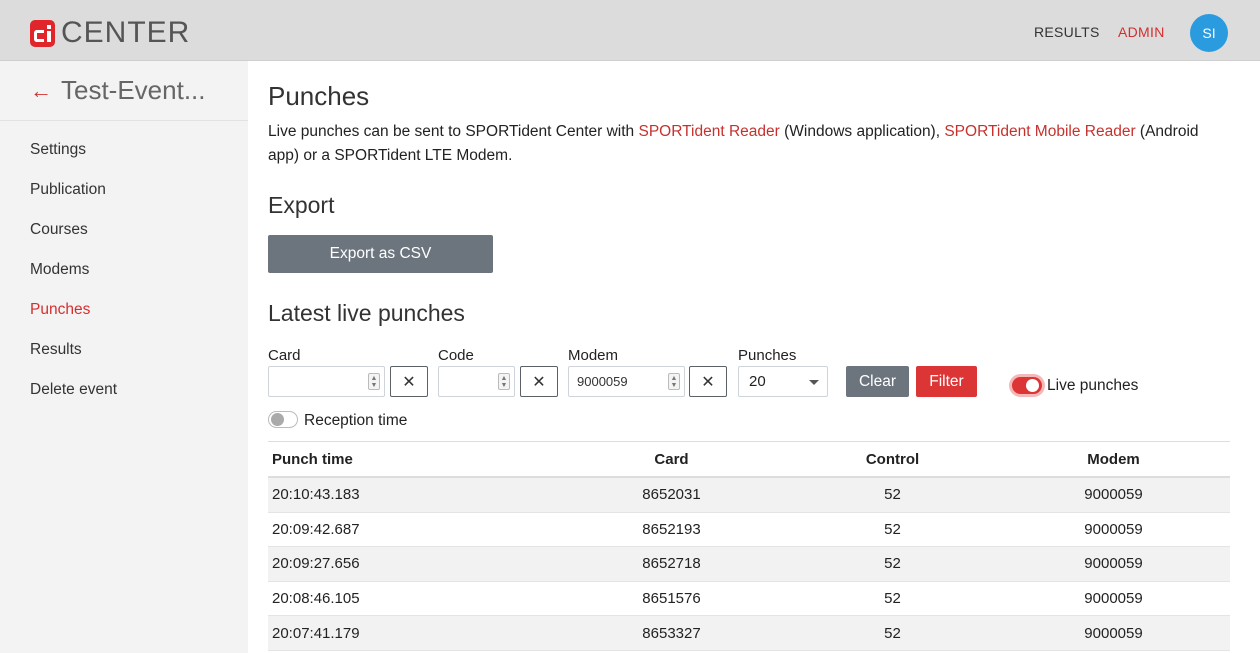 The height and width of the screenshot is (653, 1260). Describe the element at coordinates (749, 530) in the screenshot. I see `table-row: 20:09:42.687 8652193 52 9000059` at that location.